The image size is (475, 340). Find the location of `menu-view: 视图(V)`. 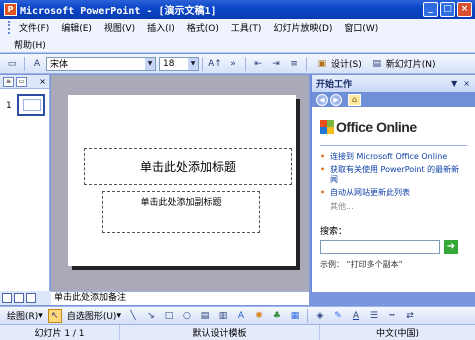

menu-view: 视图(V) is located at coordinates (119, 27).